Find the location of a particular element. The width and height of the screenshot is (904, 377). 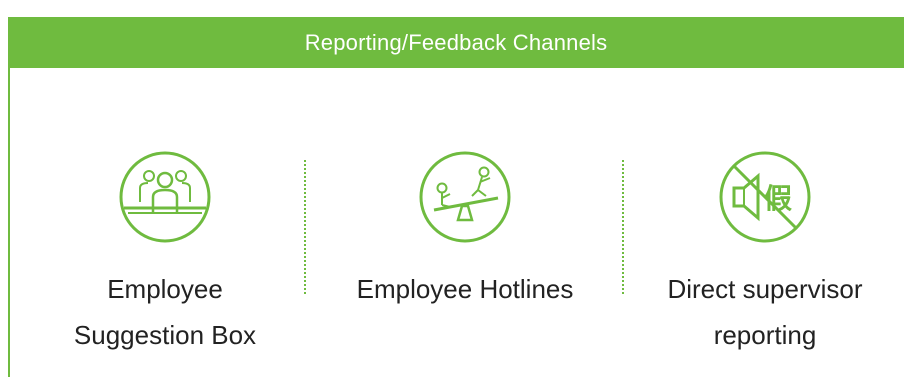

header-banner: Reporting/Feedback Channels is located at coordinates (456, 42).